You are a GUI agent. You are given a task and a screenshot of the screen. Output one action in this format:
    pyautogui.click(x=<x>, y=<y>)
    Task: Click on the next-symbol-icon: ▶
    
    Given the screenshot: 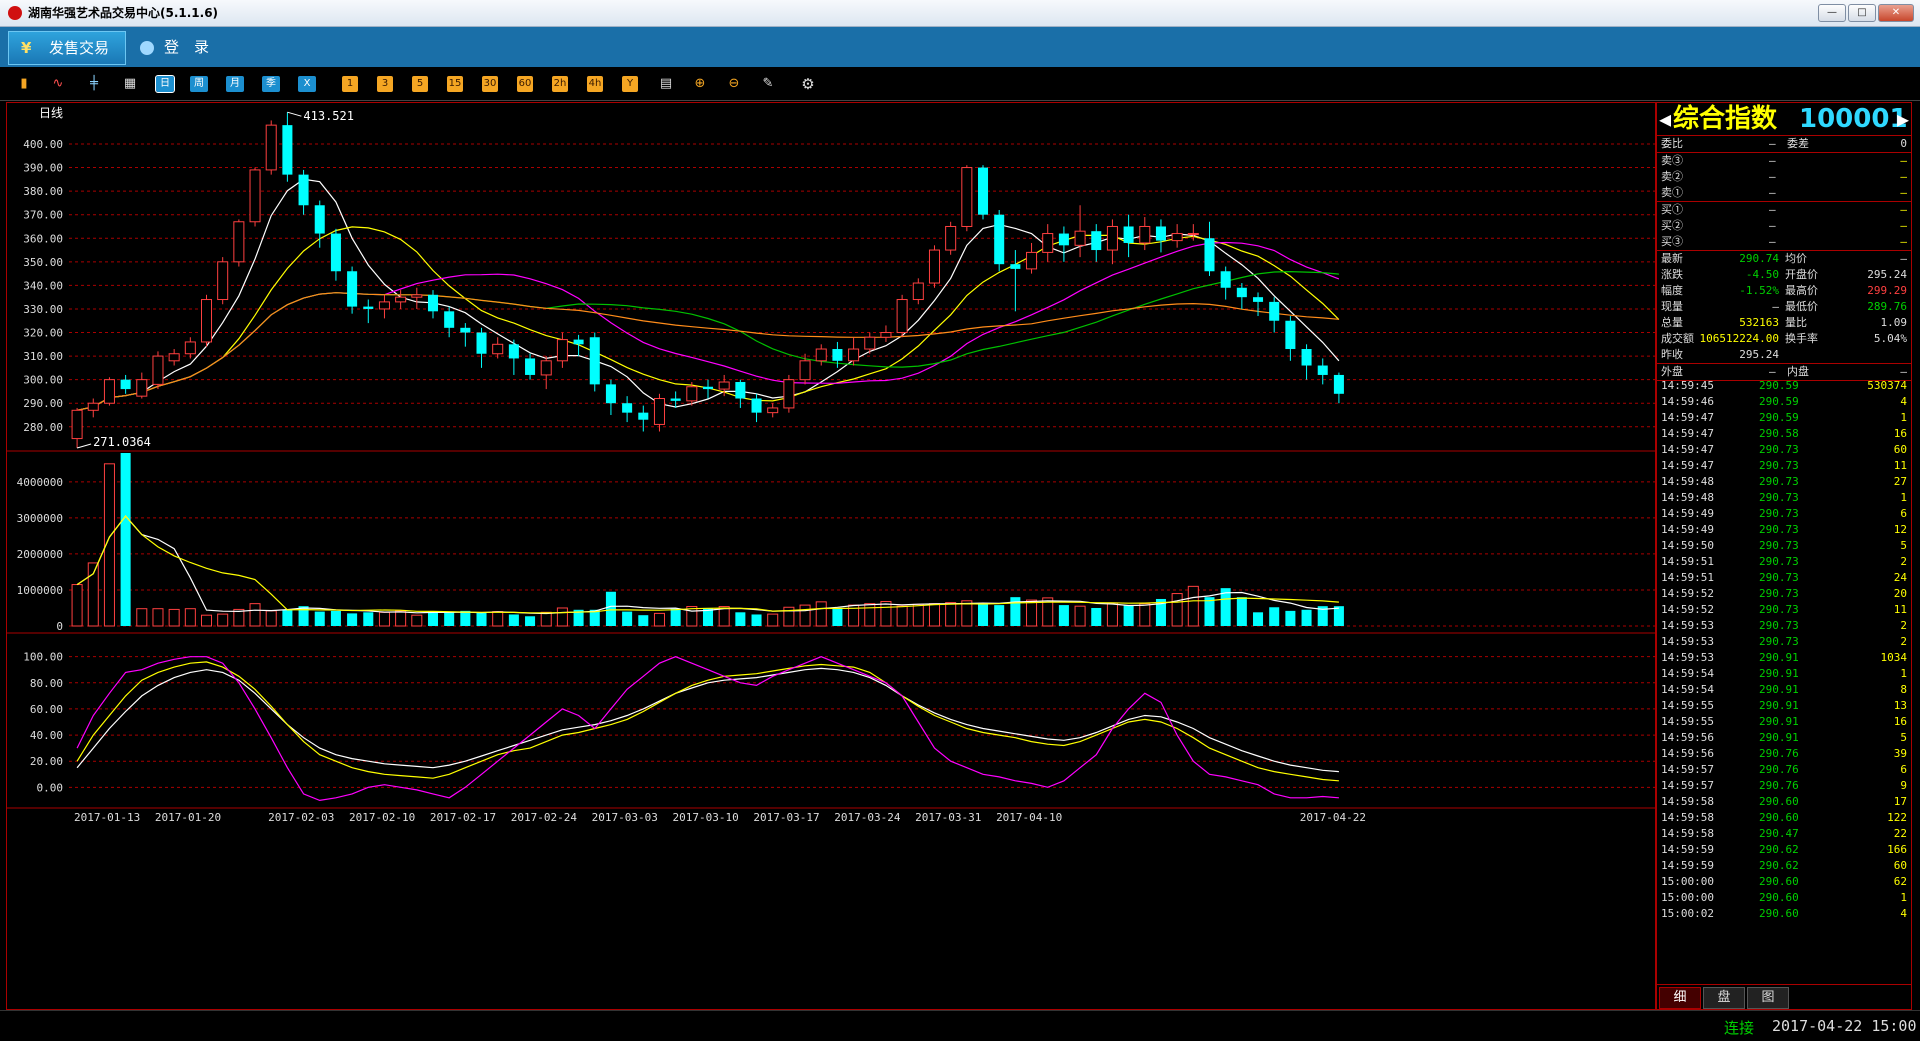 What is the action you would take?
    pyautogui.click(x=1903, y=119)
    